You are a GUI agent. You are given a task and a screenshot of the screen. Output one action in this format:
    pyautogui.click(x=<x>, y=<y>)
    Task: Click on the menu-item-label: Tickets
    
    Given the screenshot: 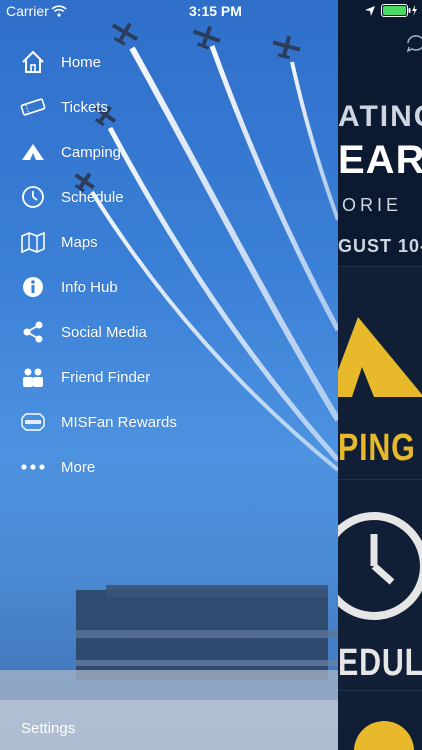 What is the action you would take?
    pyautogui.click(x=84, y=107)
    